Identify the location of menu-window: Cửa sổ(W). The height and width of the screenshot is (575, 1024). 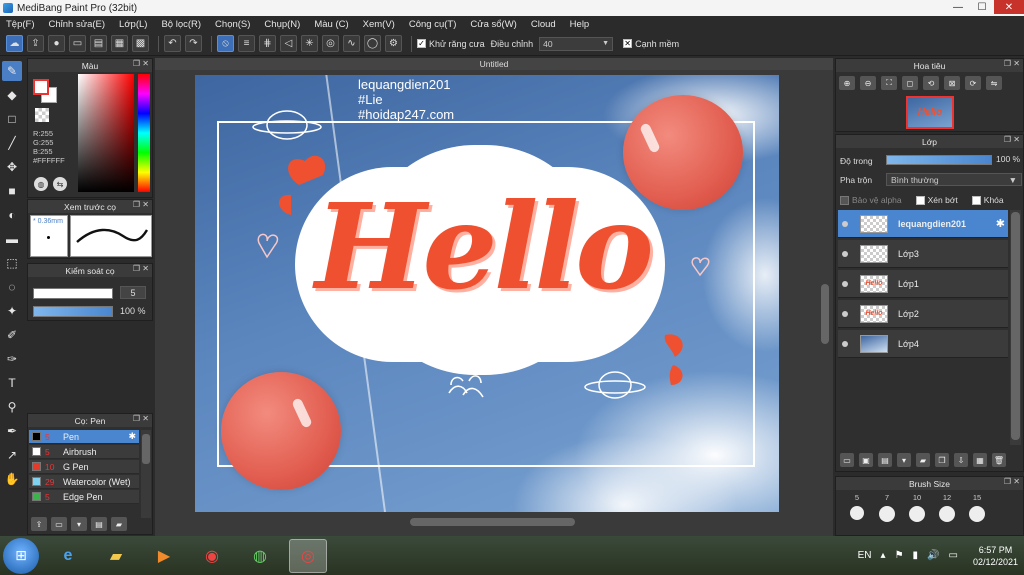
(493, 24).